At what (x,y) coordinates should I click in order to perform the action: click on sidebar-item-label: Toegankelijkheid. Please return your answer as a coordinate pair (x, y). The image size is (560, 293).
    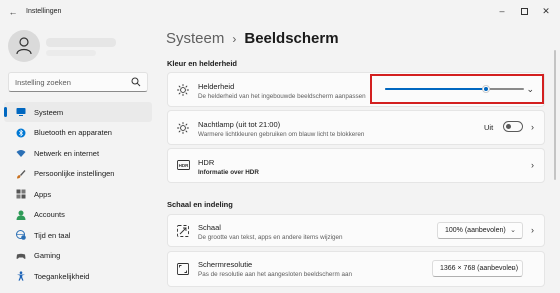
    Looking at the image, I should click on (62, 276).